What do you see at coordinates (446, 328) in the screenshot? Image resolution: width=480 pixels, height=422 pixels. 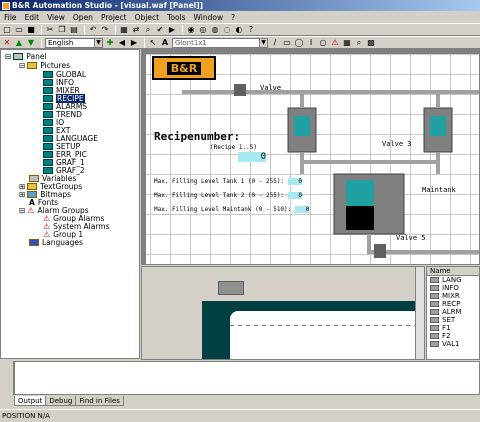 I see `list-item-label: F1` at bounding box center [446, 328].